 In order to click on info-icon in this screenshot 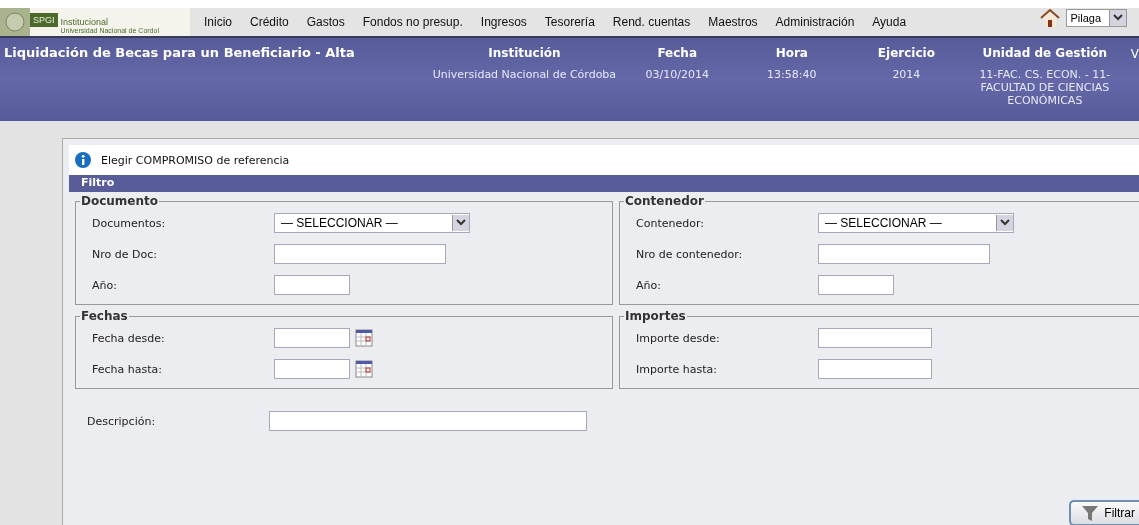, I will do `click(83, 160)`.